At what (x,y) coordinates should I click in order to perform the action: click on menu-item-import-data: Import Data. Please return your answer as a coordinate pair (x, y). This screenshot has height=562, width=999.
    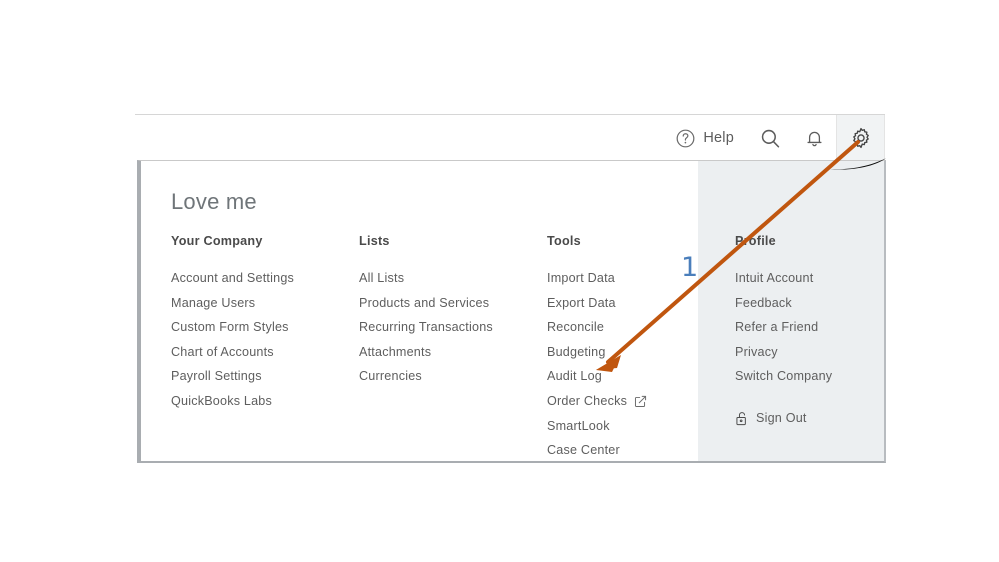
    Looking at the image, I should click on (641, 278).